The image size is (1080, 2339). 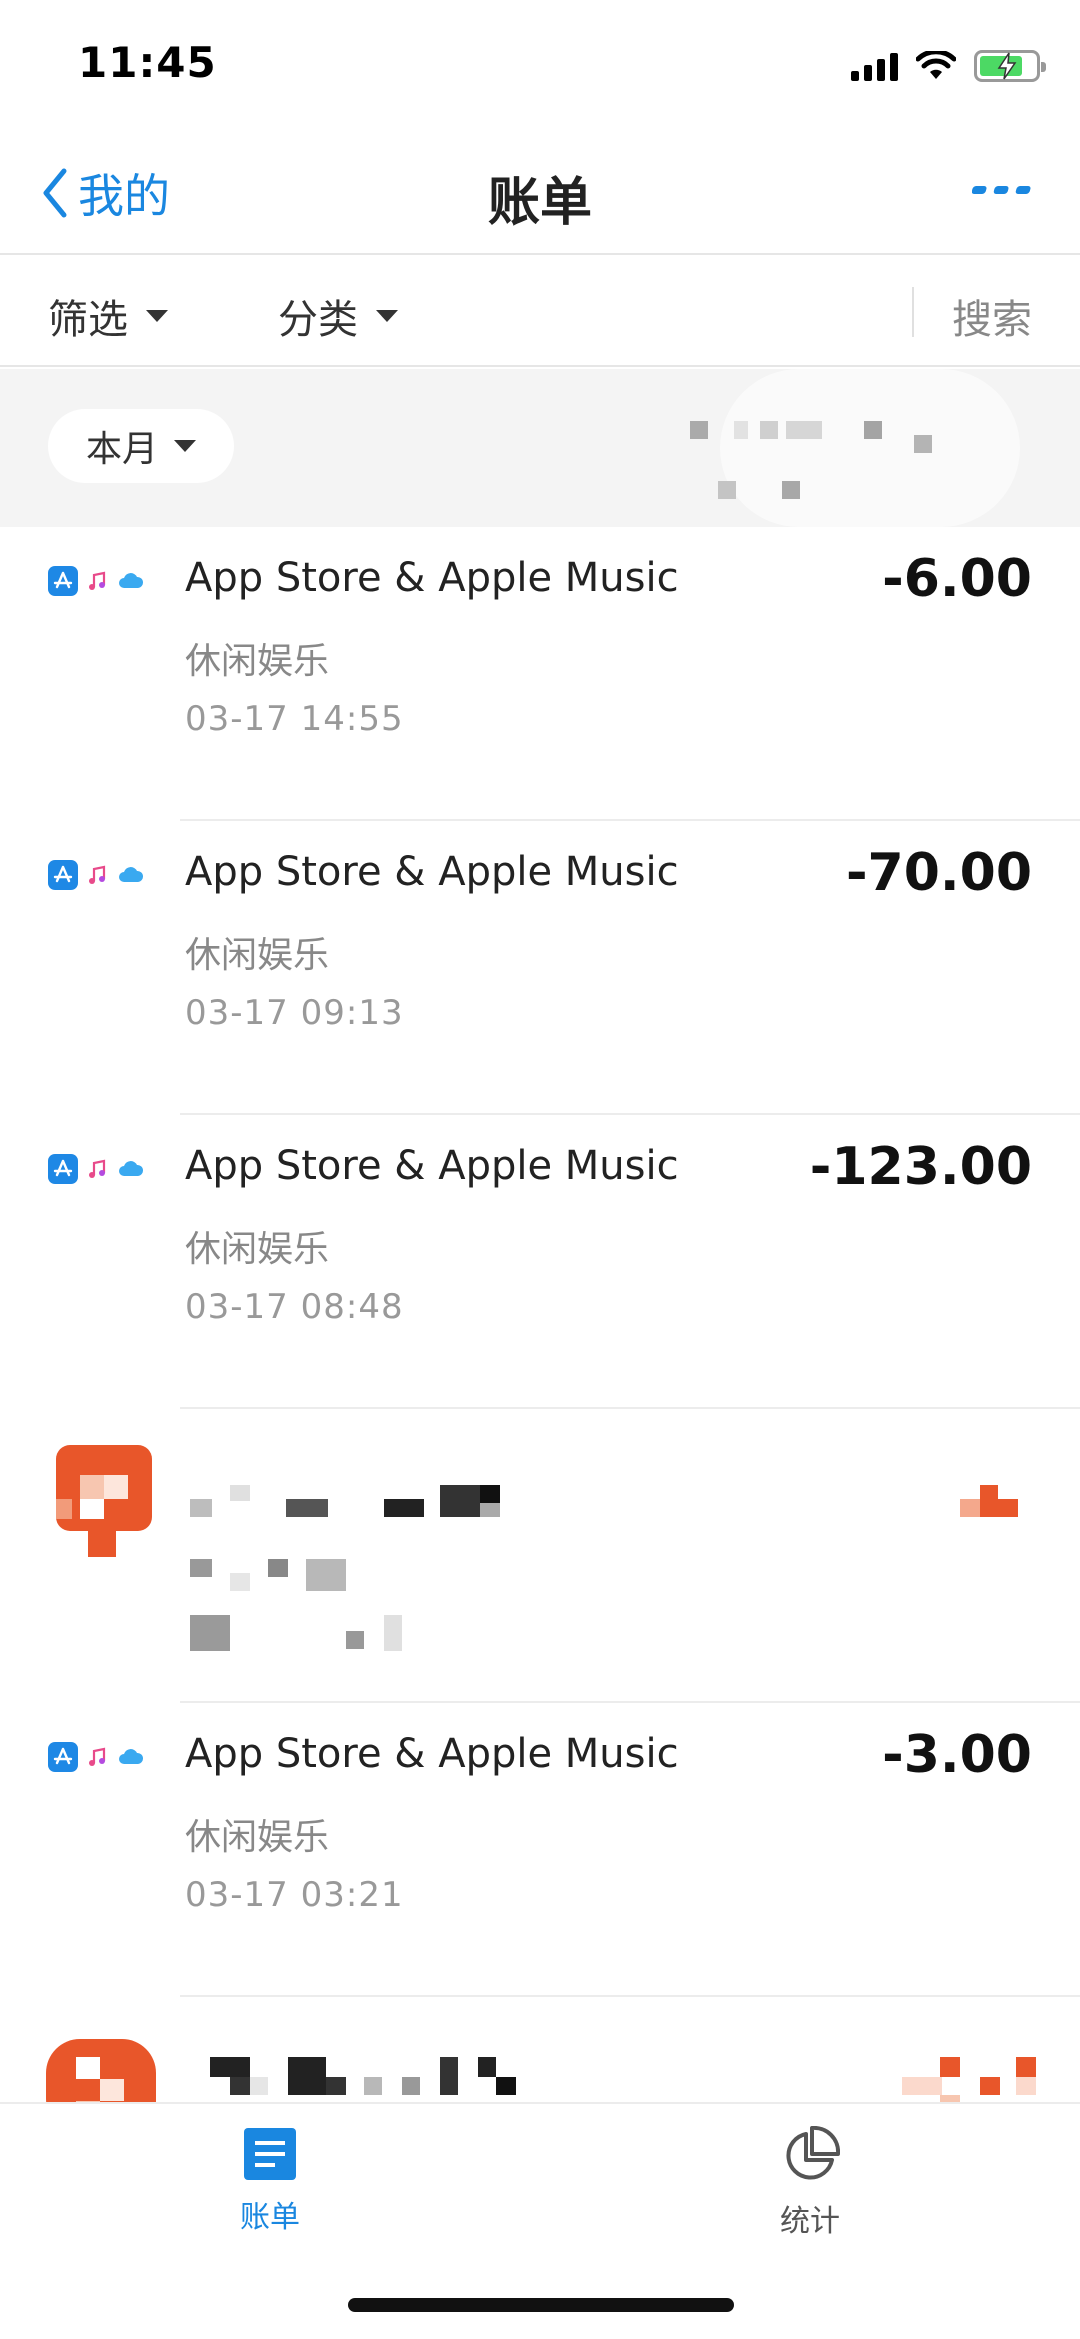 What do you see at coordinates (147, 62) in the screenshot?
I see `status-time: 11:45` at bounding box center [147, 62].